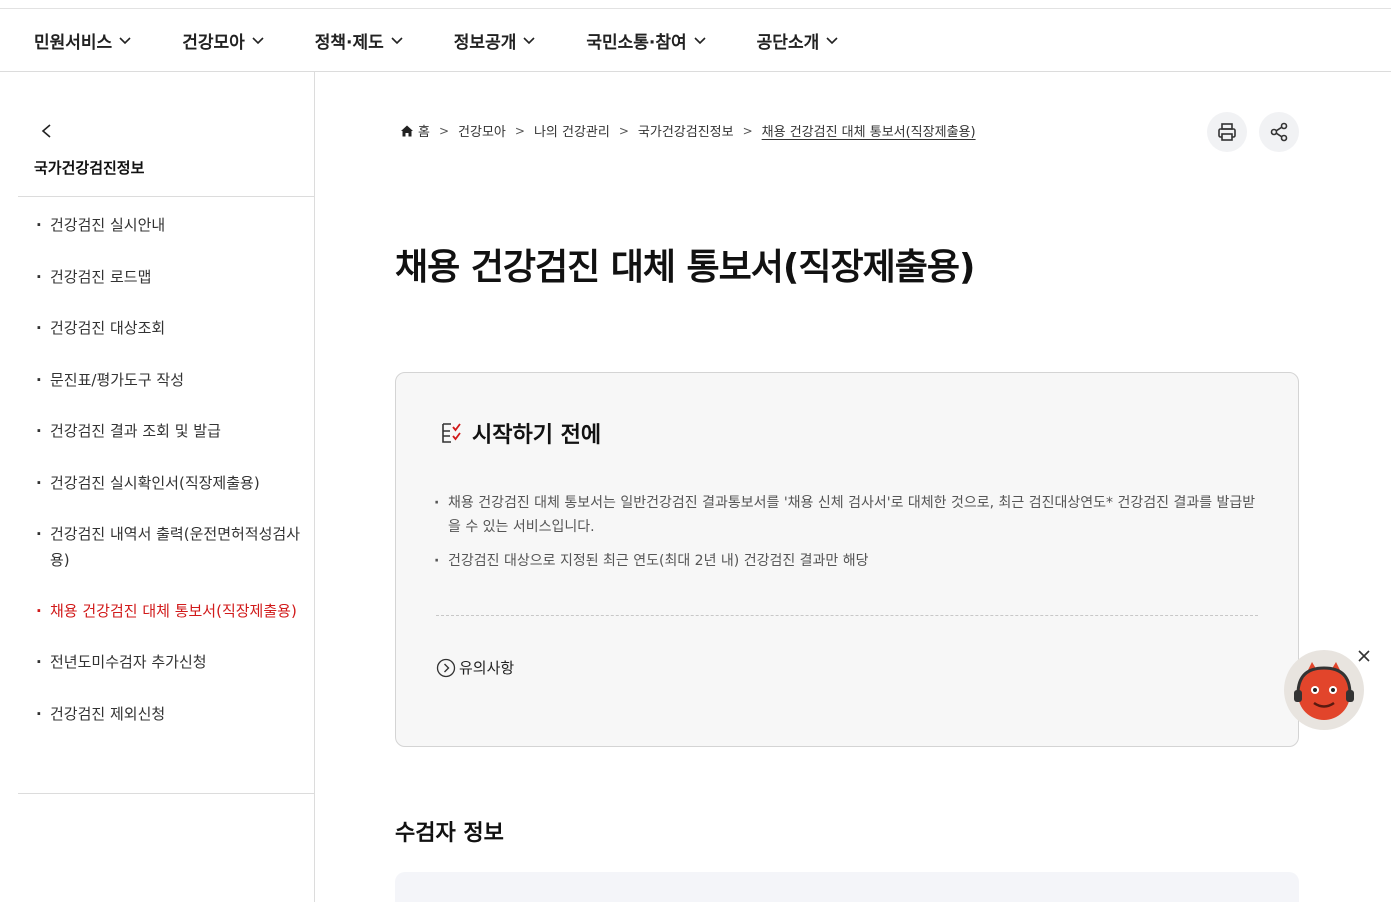  Describe the element at coordinates (847, 887) in the screenshot. I see `section-box` at that location.